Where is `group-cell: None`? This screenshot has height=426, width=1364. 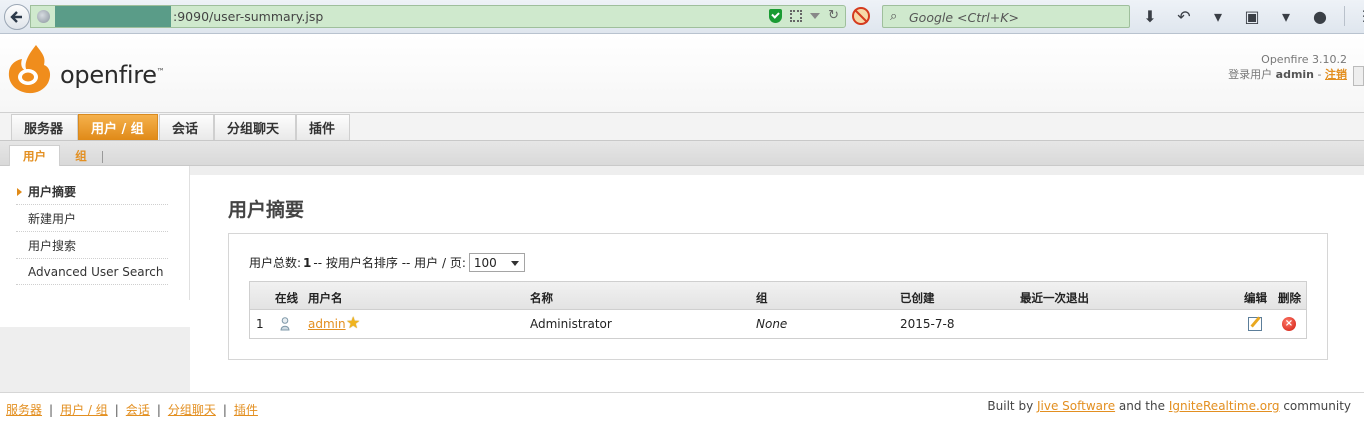
group-cell: None is located at coordinates (772, 324).